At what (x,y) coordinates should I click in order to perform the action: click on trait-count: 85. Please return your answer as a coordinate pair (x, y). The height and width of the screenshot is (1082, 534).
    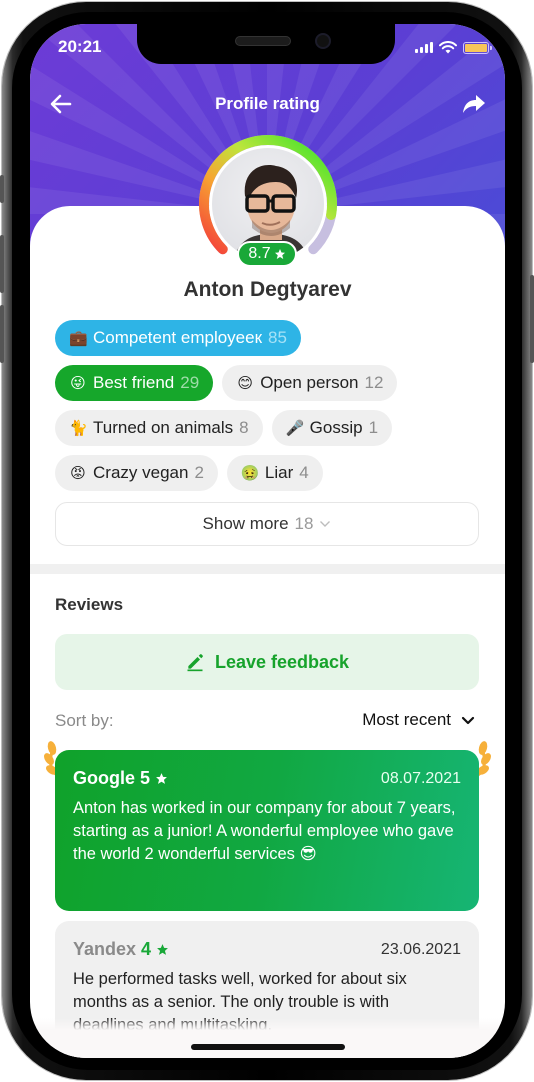
    Looking at the image, I should click on (277, 337).